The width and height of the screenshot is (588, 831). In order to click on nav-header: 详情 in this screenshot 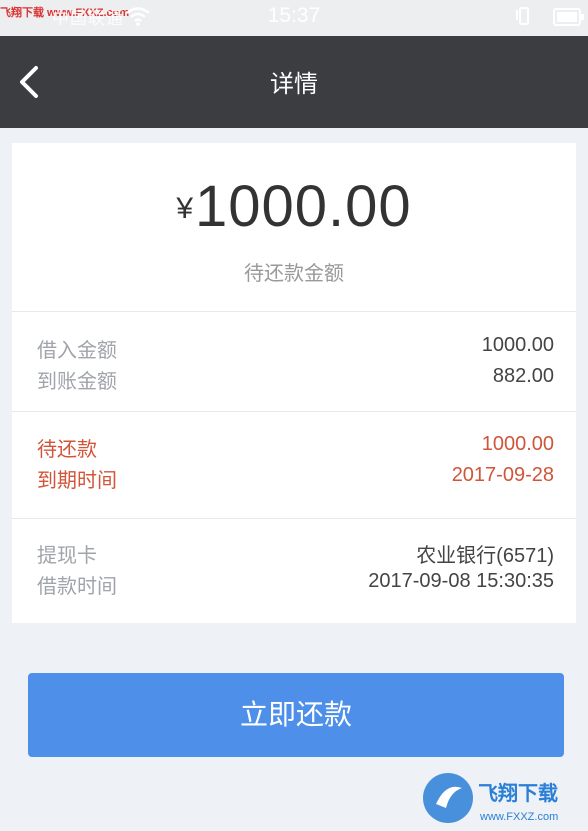, I will do `click(294, 82)`.